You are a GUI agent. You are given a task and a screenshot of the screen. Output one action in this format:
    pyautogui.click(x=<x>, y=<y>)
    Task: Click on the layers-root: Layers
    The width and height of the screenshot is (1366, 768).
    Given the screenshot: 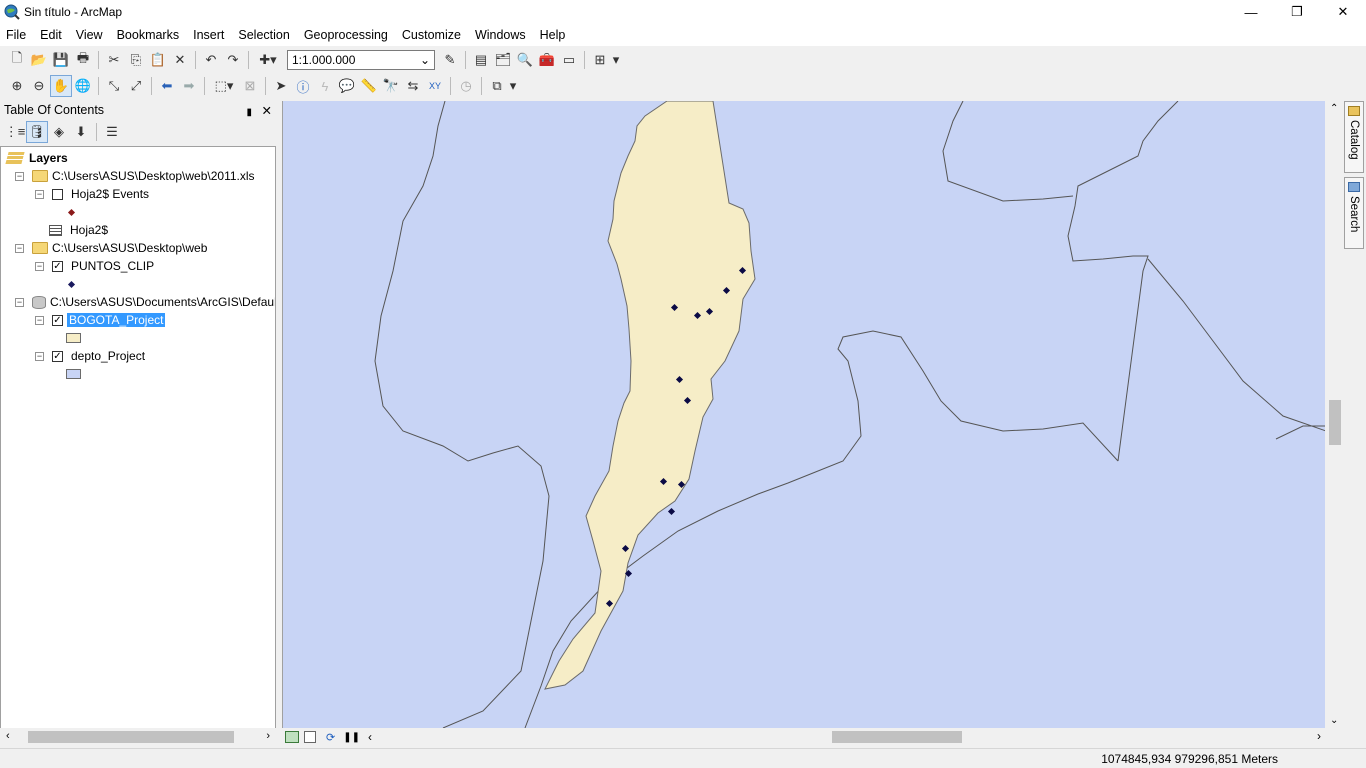 What is the action you would take?
    pyautogui.click(x=36, y=158)
    